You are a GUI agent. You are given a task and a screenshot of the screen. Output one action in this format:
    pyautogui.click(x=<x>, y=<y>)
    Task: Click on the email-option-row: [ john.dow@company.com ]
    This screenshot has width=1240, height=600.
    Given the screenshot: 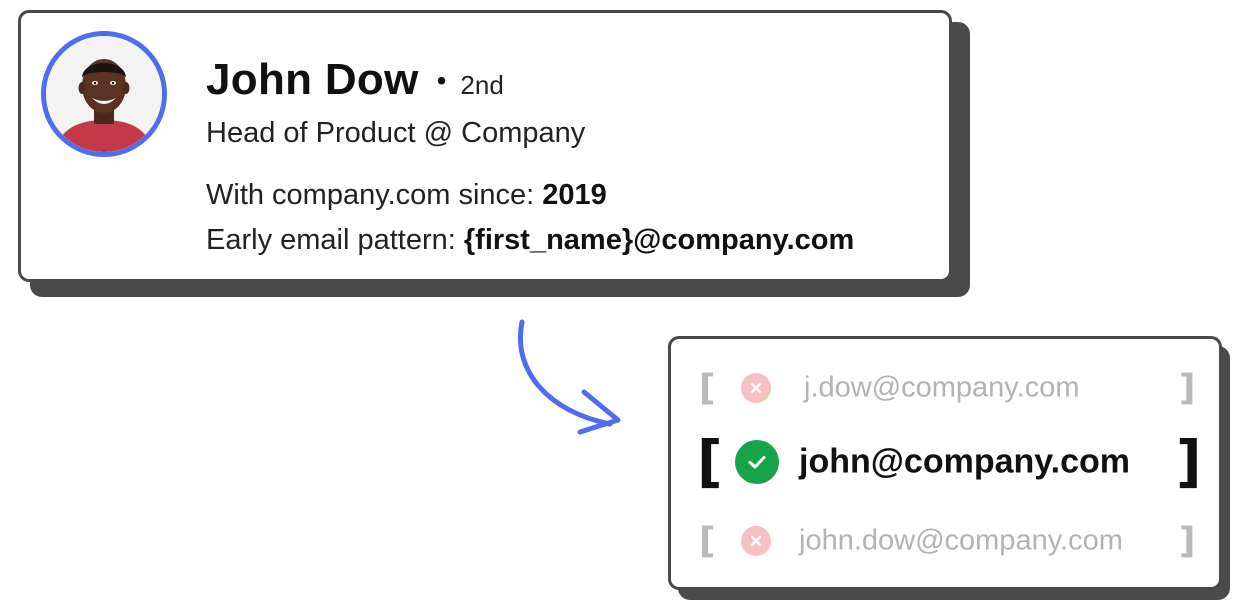 What is the action you would take?
    pyautogui.click(x=945, y=541)
    